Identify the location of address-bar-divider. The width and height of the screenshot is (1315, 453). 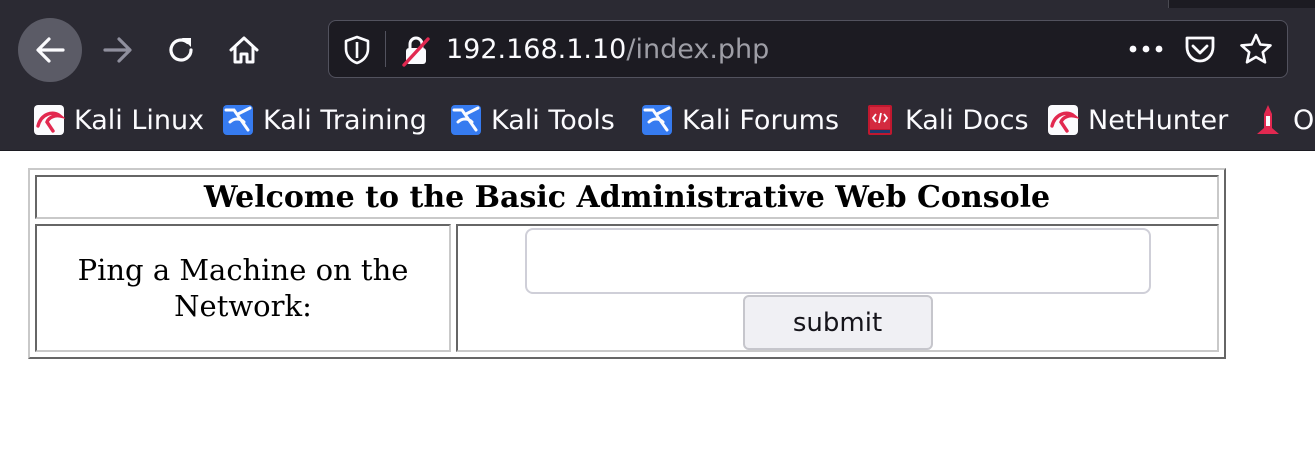
(385, 49).